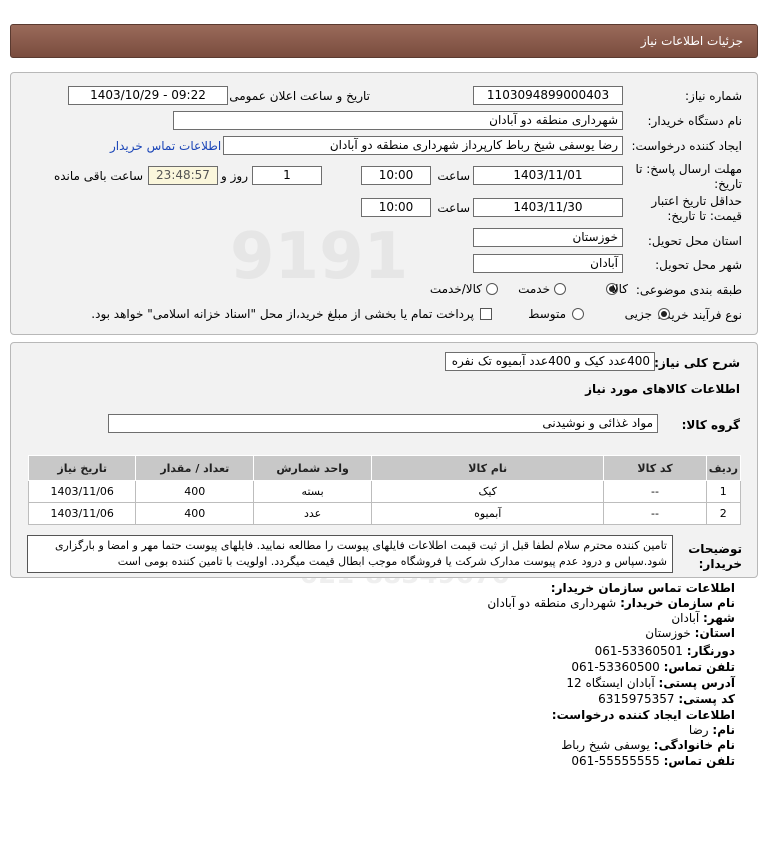 This screenshot has height=845, width=770. I want to click on col-date-header: تاریخ نیاز, so click(82, 468).